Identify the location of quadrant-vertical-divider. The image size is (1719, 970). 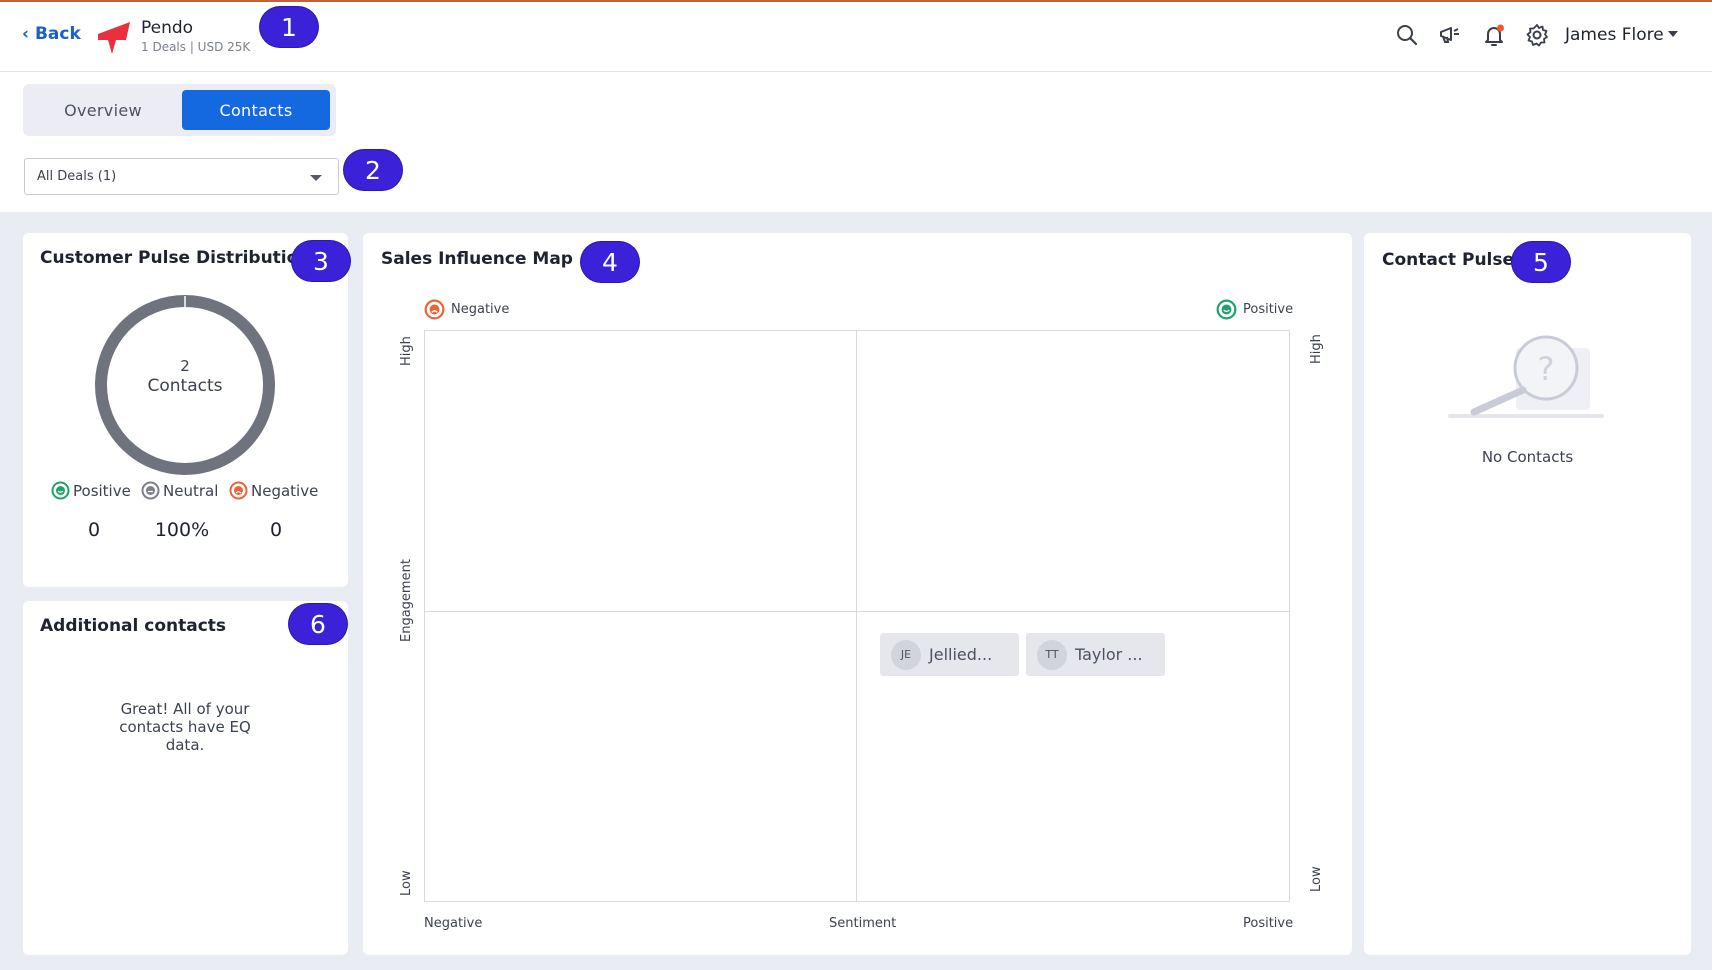
(856, 616).